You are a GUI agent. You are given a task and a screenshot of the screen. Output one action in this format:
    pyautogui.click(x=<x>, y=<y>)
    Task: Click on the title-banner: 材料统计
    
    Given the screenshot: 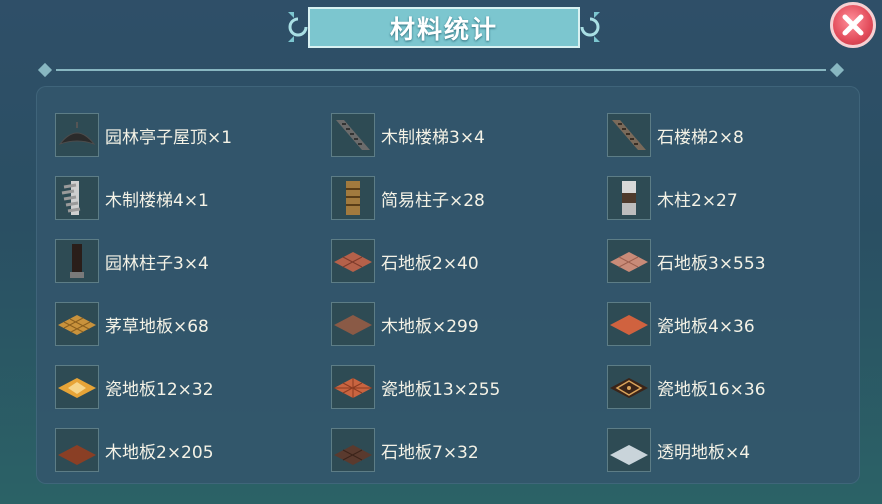 What is the action you would take?
    pyautogui.click(x=444, y=27)
    